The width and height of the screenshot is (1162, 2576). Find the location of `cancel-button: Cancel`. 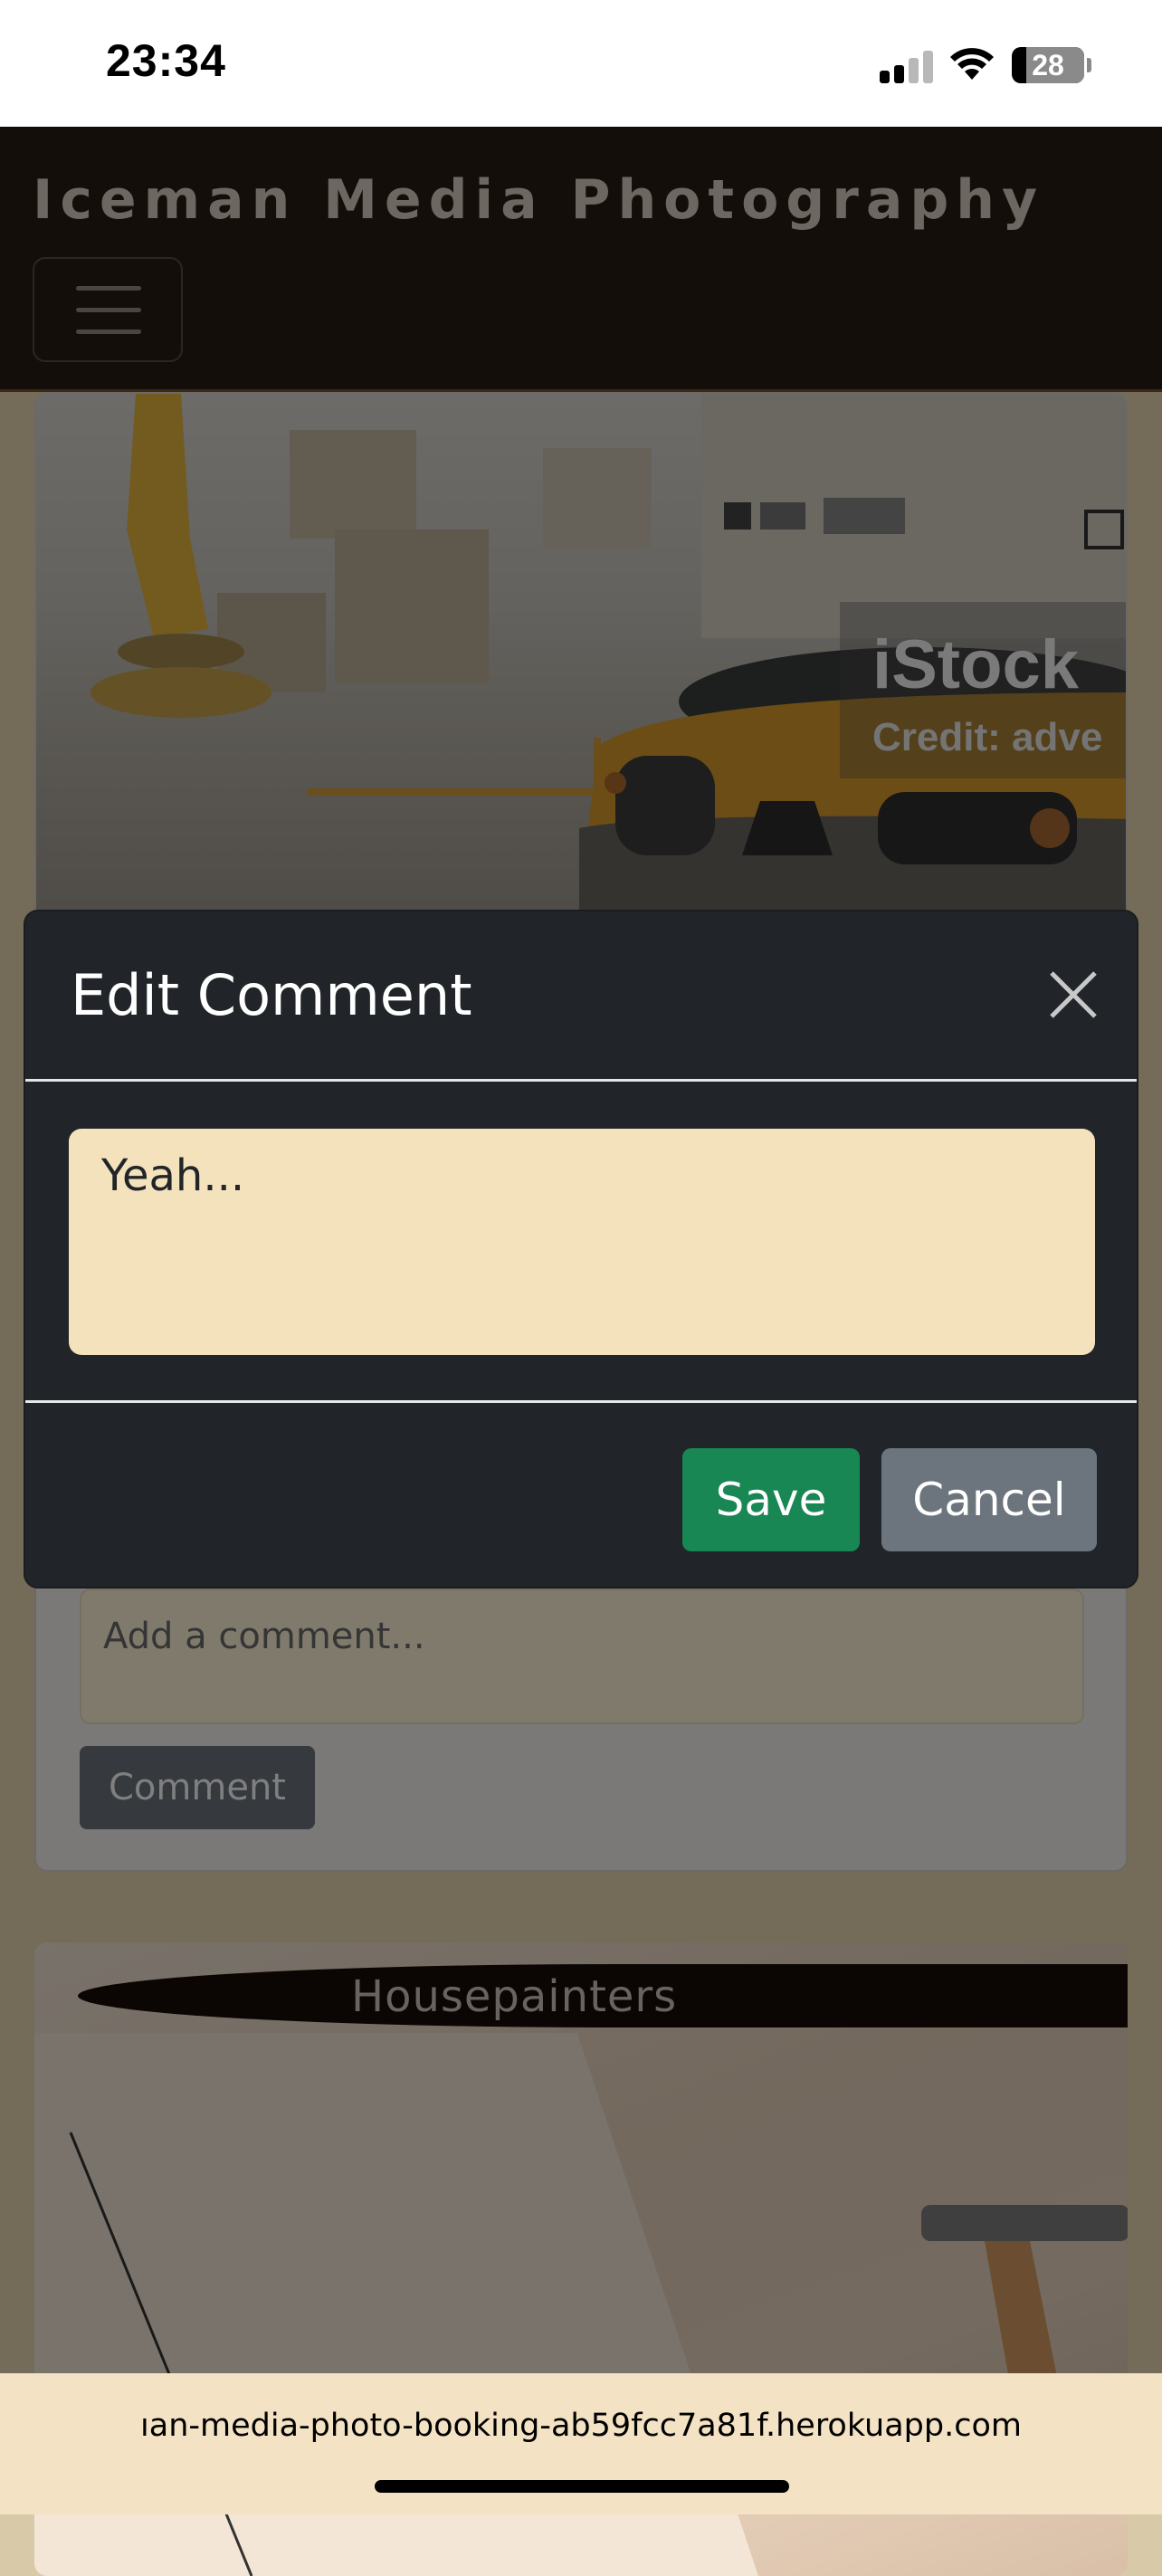

cancel-button: Cancel is located at coordinates (989, 1500).